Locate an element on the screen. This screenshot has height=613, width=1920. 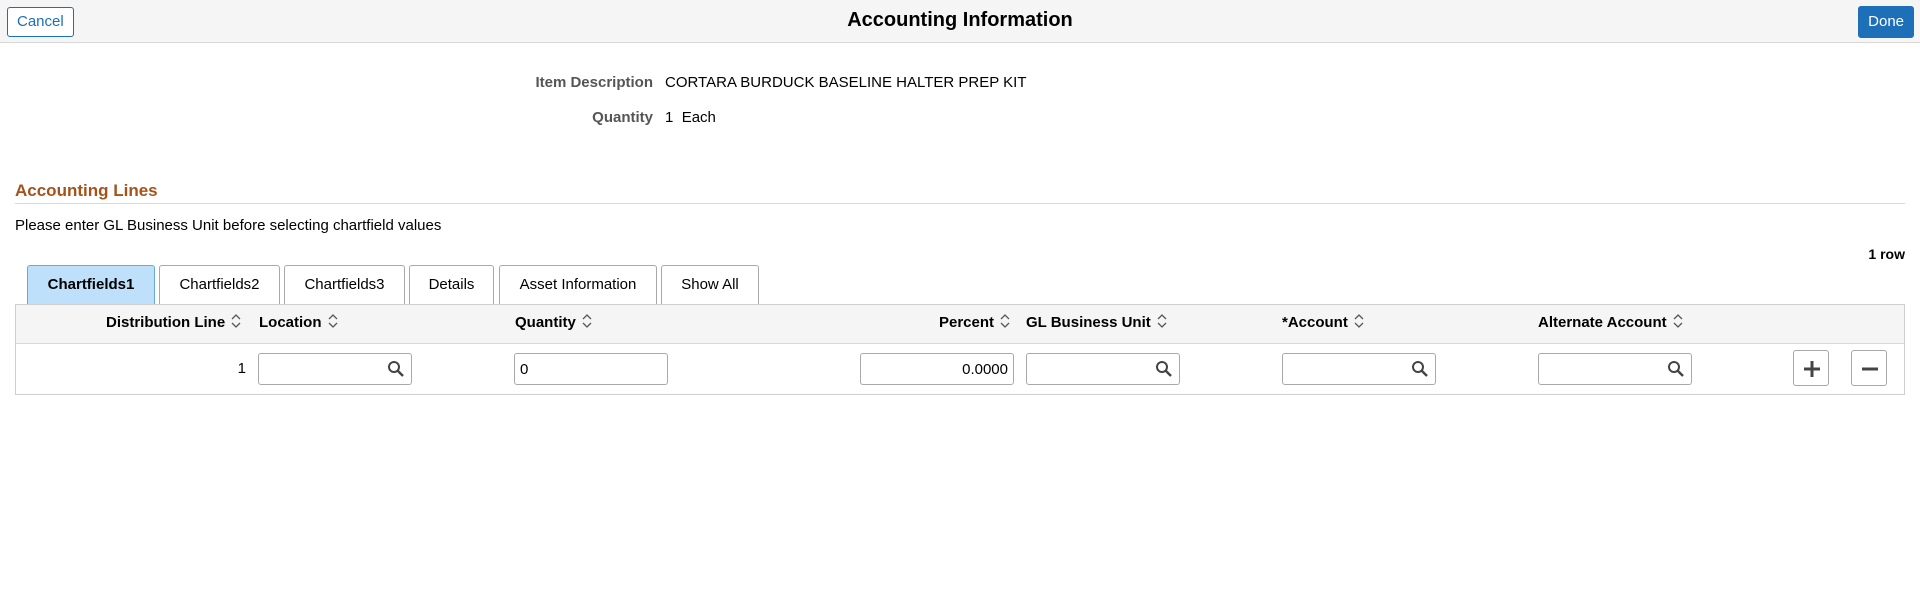
column-header-label: Quantity is located at coordinates (545, 322).